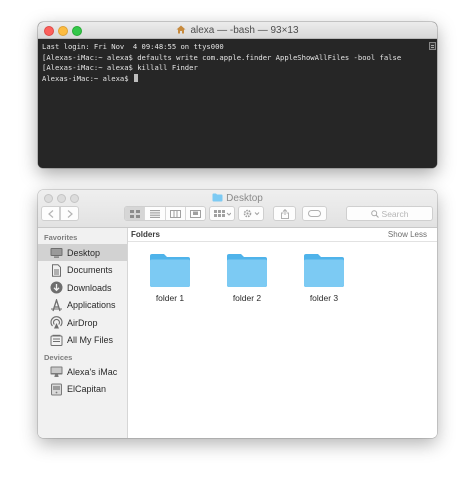  I want to click on chevron-right-icon, so click(70, 213).